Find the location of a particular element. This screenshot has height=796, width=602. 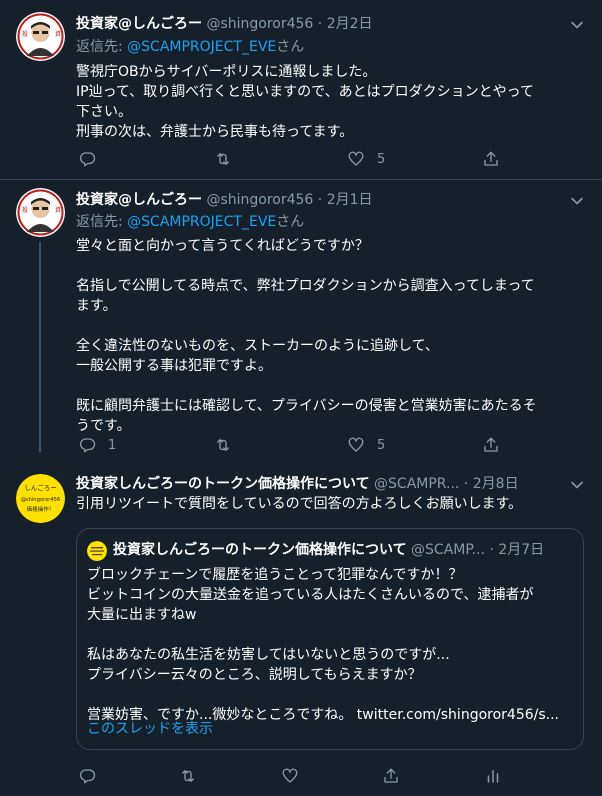

tweet-header: 投資家@しんごろー @shingoror456 · 2月1日 is located at coordinates (224, 200).